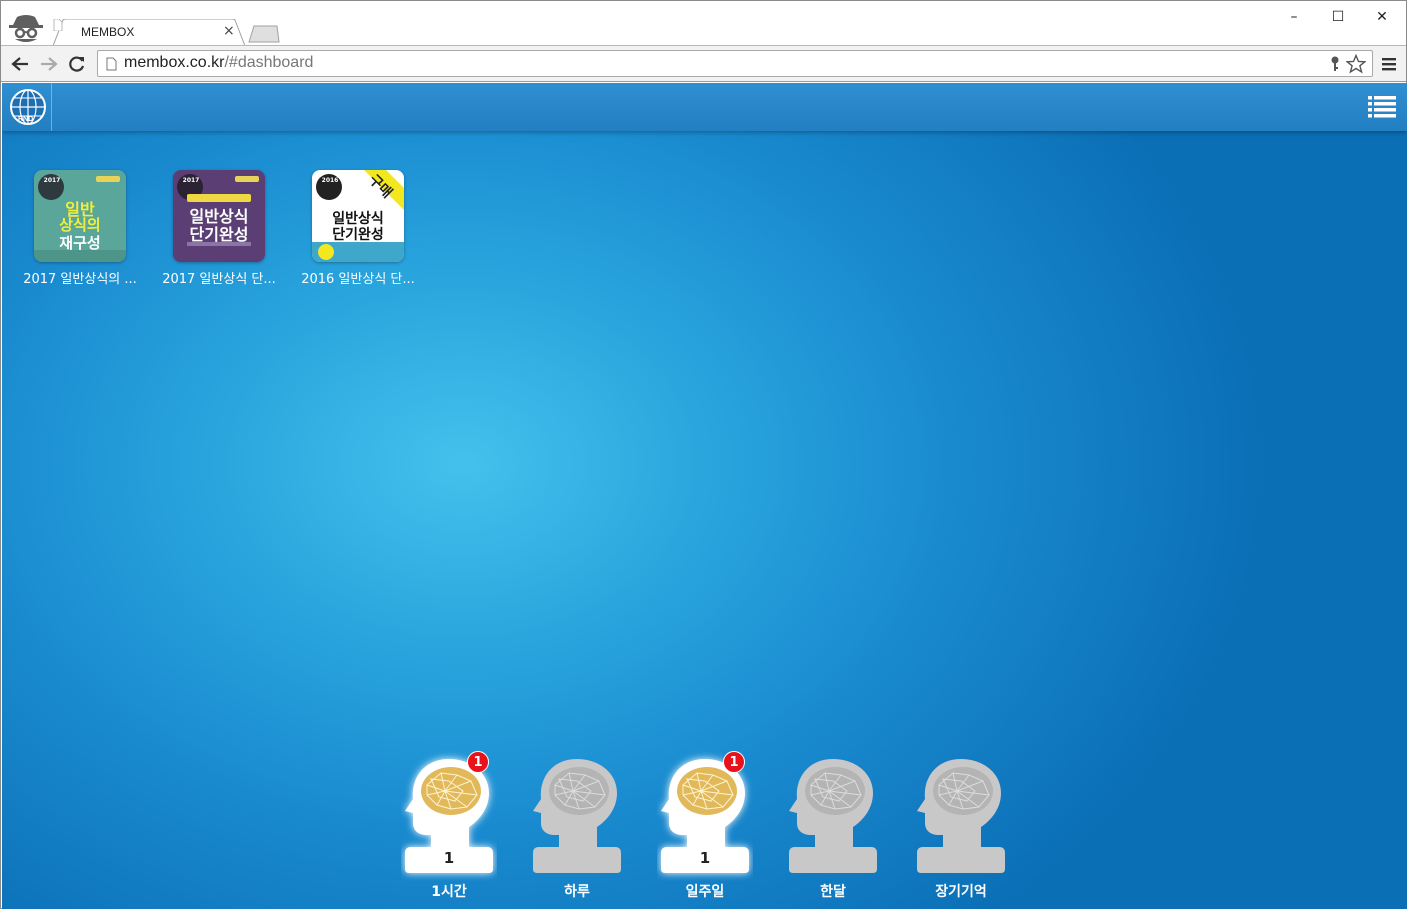  Describe the element at coordinates (705, 892) in the screenshot. I see `stage-label: 일주일` at that location.